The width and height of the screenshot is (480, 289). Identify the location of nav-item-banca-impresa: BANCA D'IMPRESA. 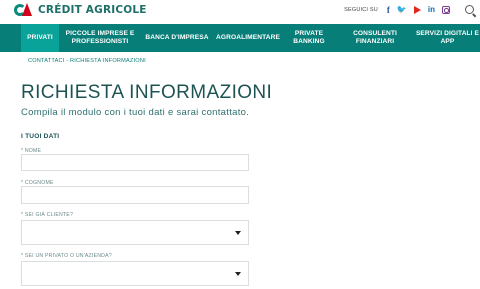
(177, 38).